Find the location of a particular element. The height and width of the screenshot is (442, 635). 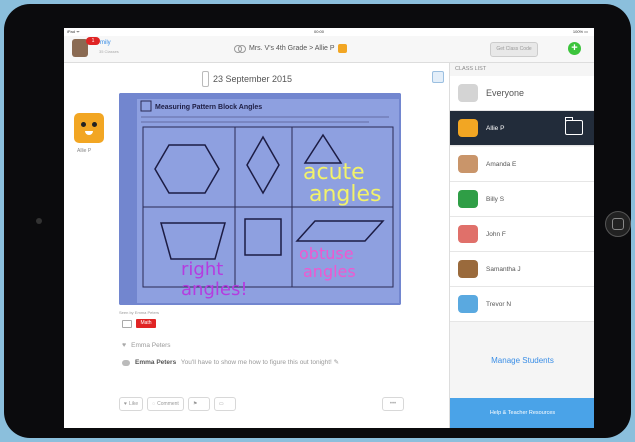

action-bar: ♥ Like ◌ Comment ⚑ ▭ is located at coordinates (177, 404).